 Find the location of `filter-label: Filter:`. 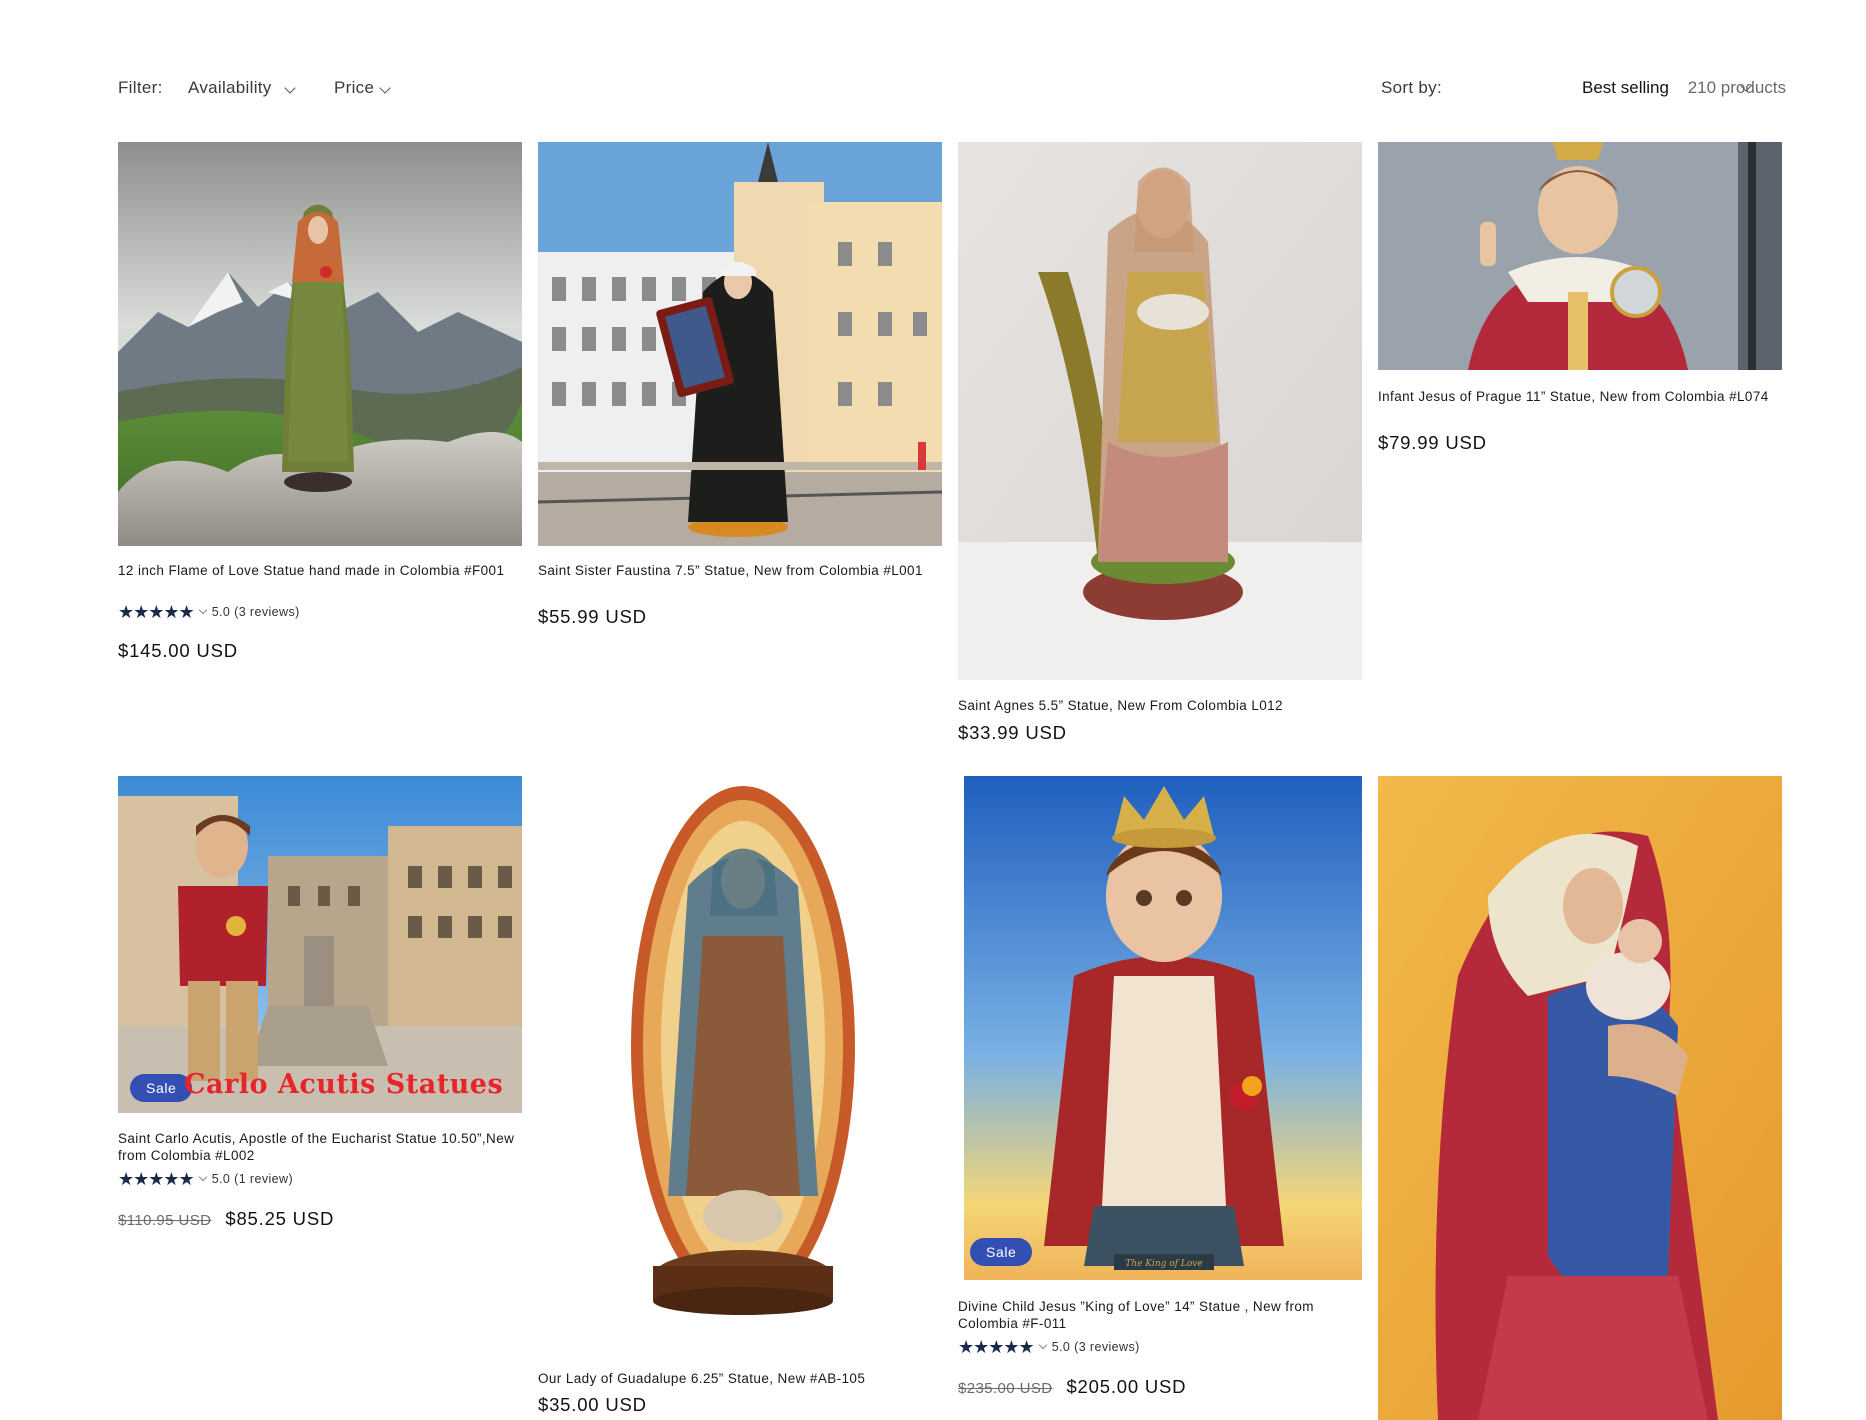

filter-label: Filter: is located at coordinates (140, 87).